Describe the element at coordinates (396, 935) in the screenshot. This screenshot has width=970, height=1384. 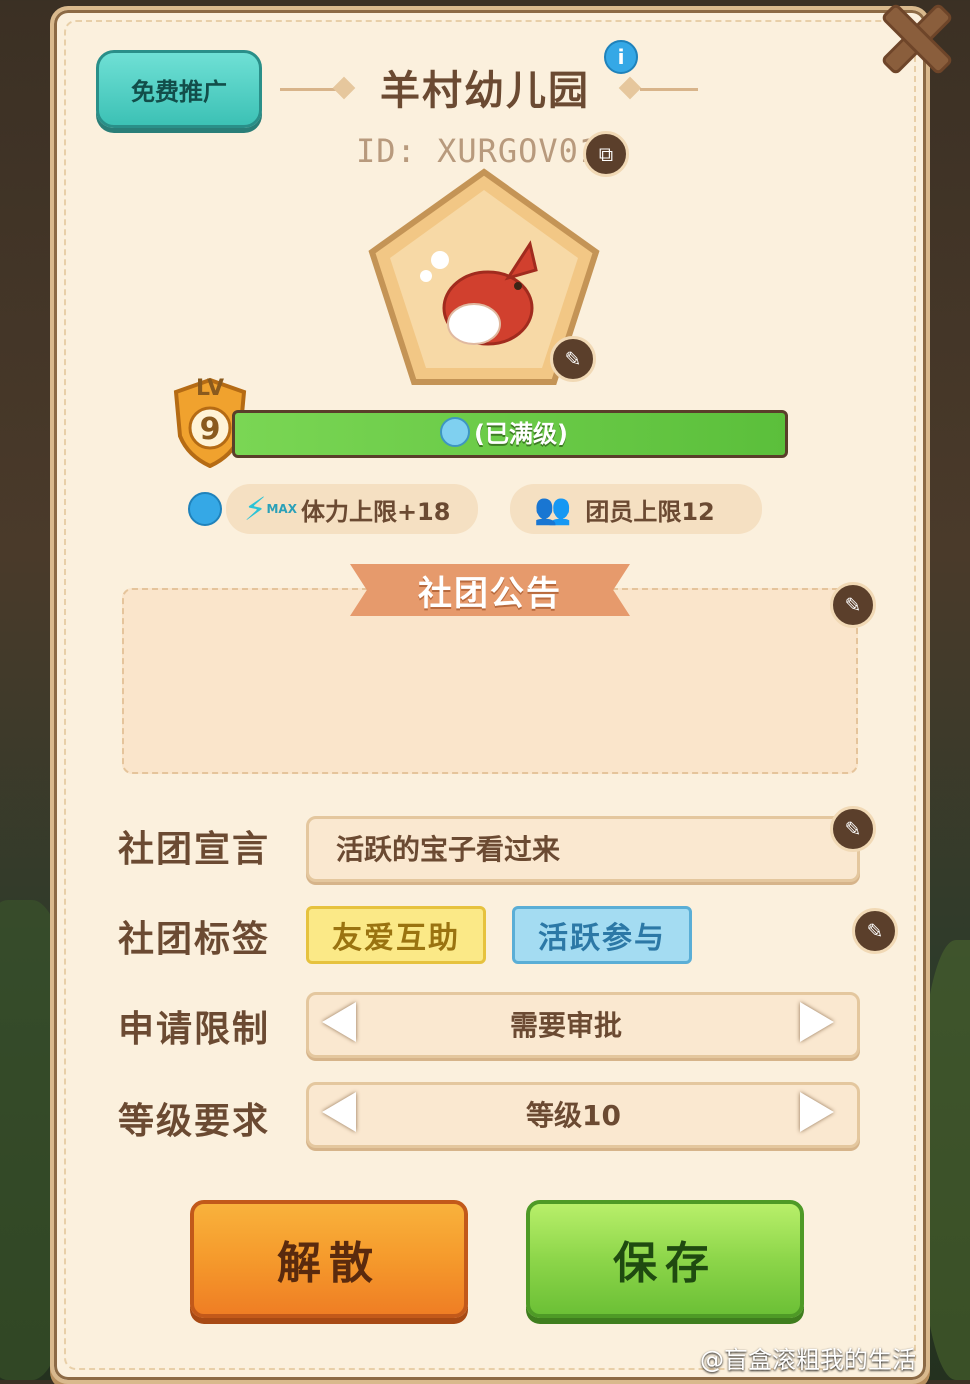
I see `tag-friendly: 友爱互助` at that location.